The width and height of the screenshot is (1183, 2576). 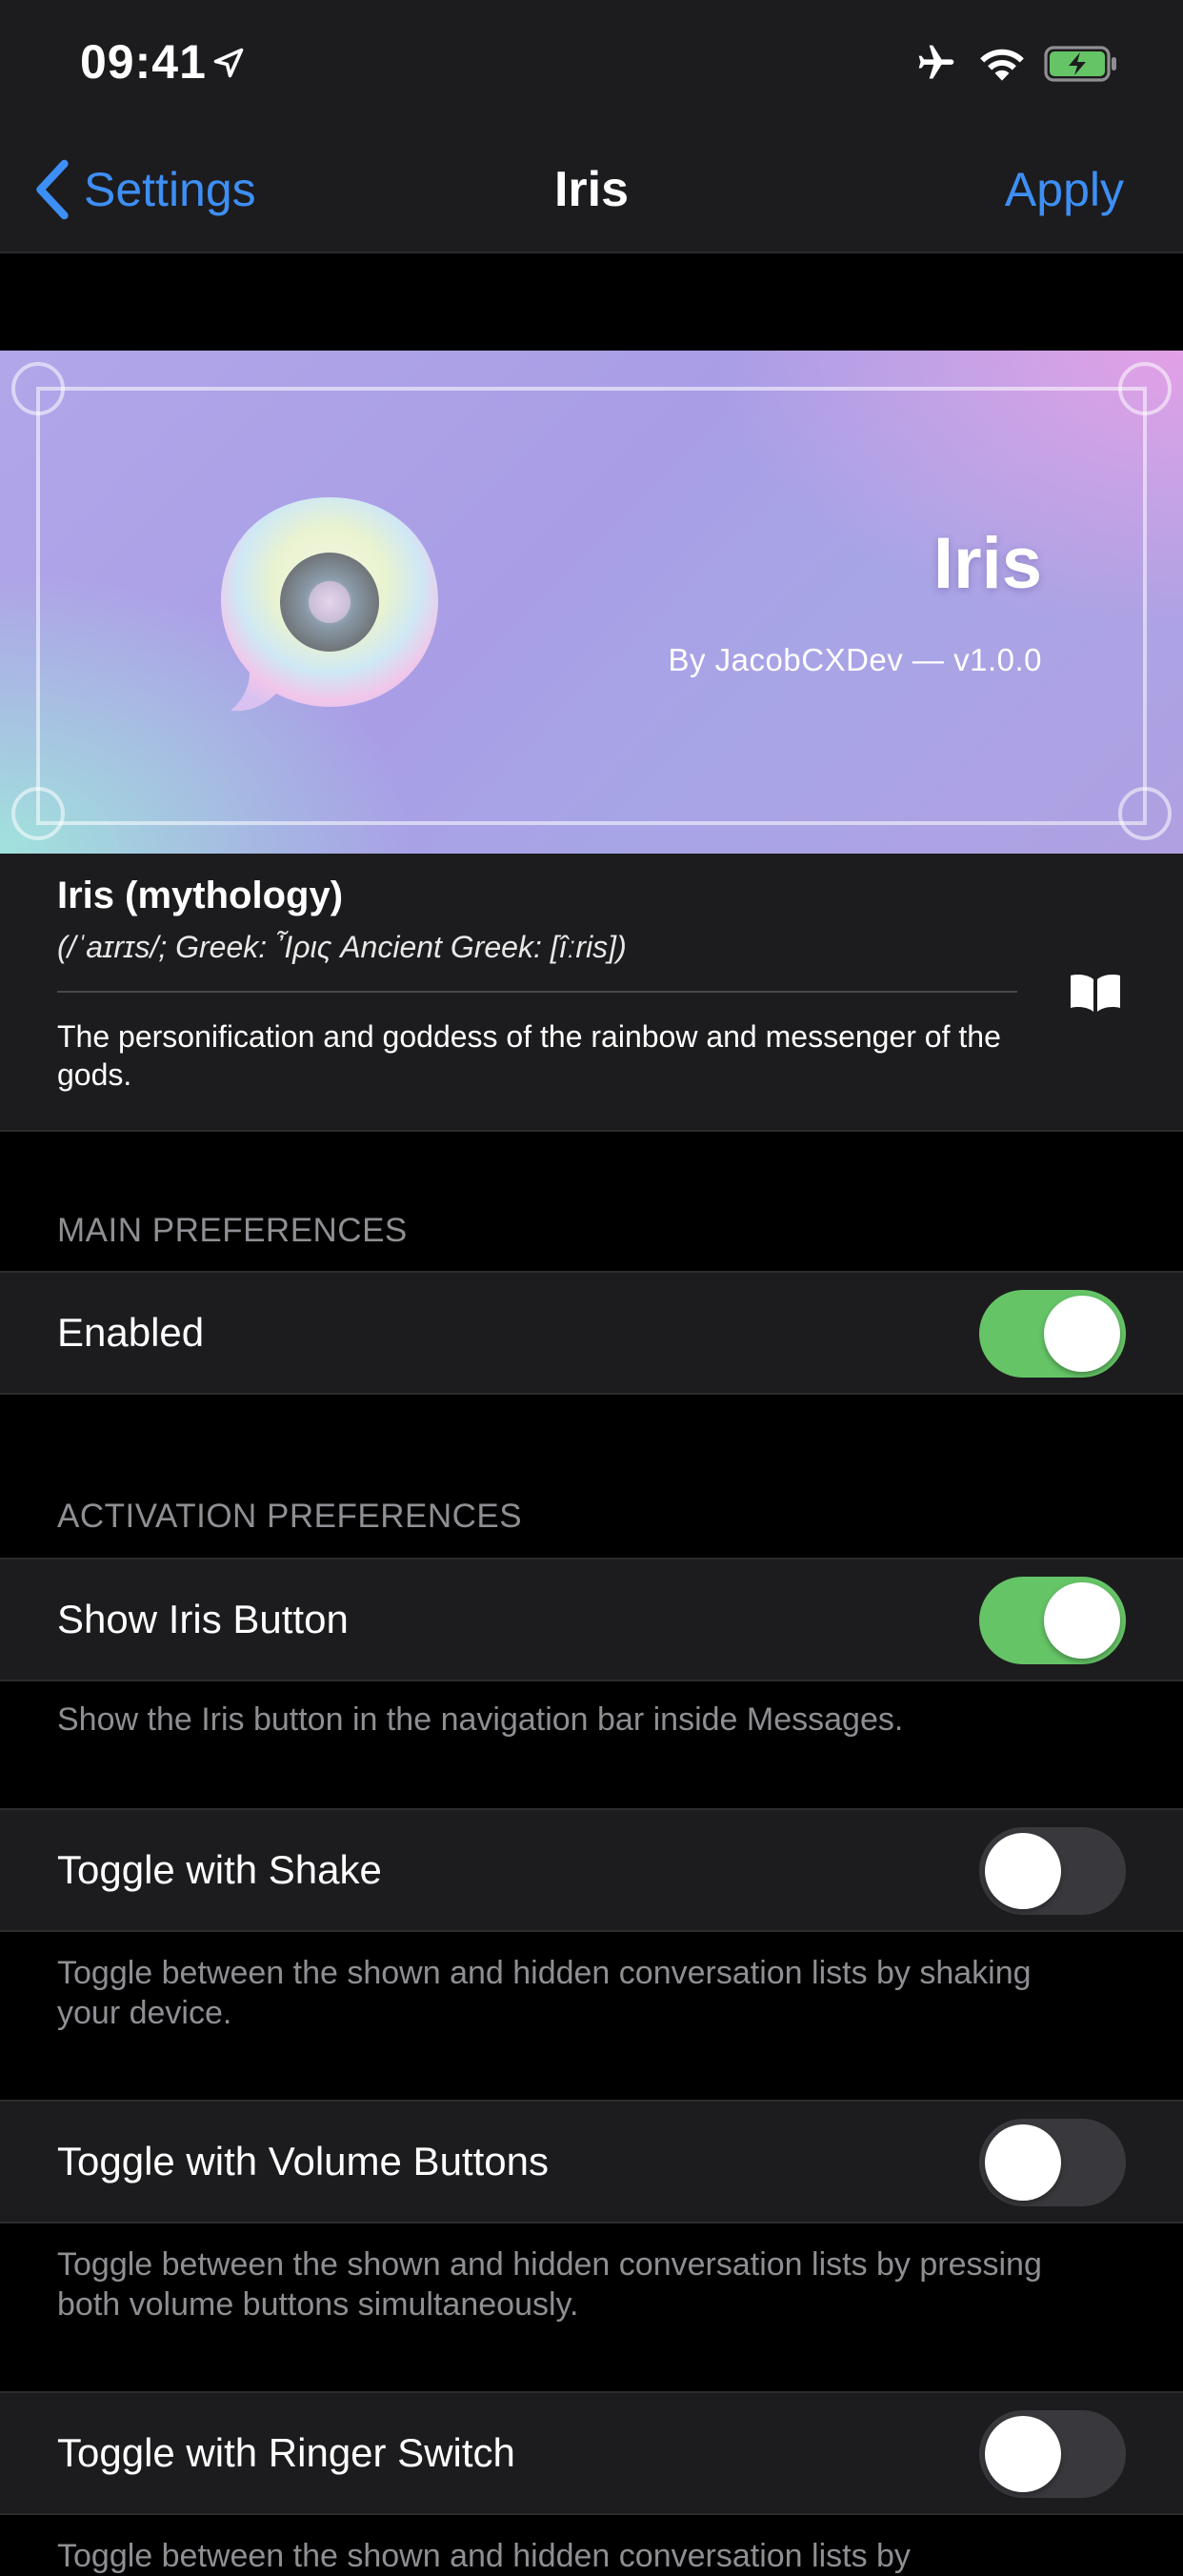 What do you see at coordinates (203, 1619) in the screenshot?
I see `show-iris-button-label: Show Iris Button` at bounding box center [203, 1619].